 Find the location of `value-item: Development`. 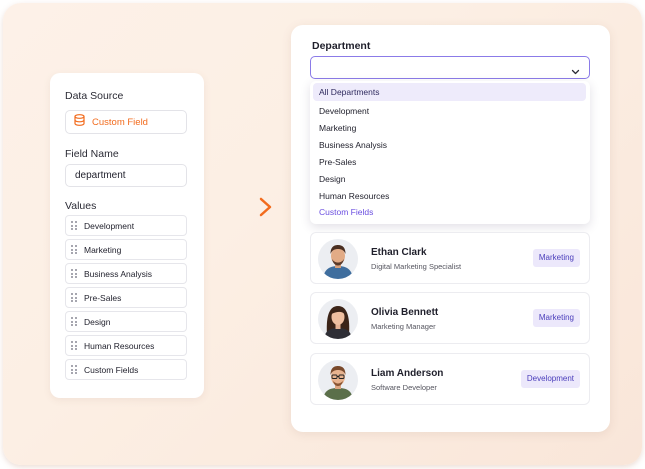

value-item: Development is located at coordinates (126, 225).